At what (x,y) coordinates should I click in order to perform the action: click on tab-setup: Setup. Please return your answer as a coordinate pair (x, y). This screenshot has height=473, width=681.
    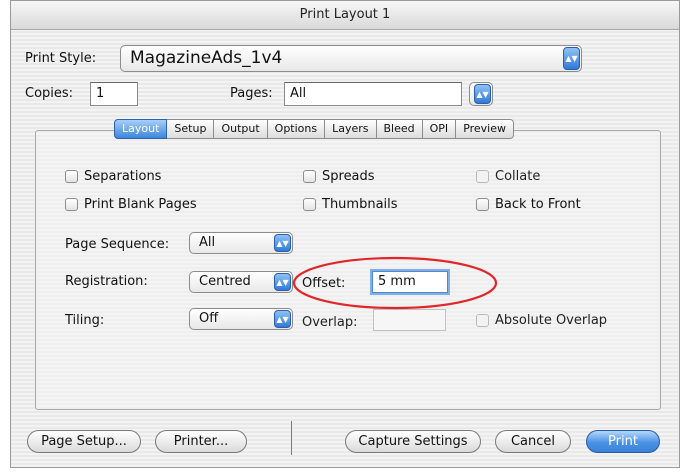
    Looking at the image, I should click on (191, 129).